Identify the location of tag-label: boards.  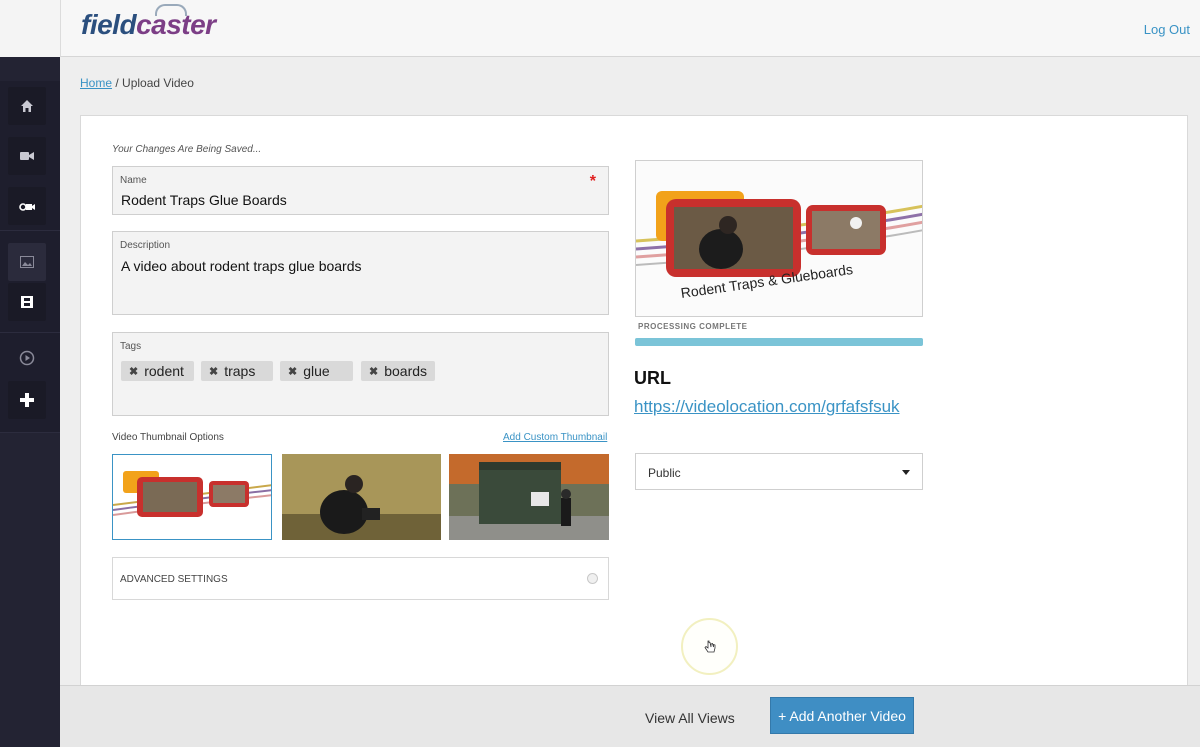
(406, 371).